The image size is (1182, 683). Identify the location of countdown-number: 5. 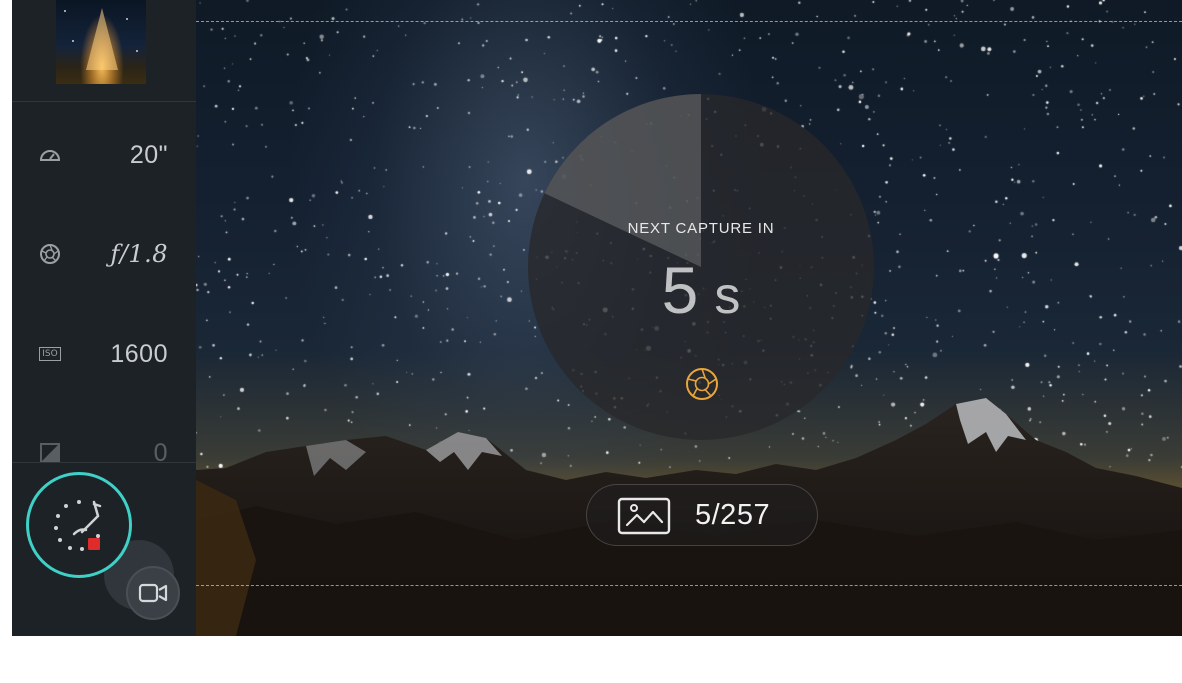
(680, 290).